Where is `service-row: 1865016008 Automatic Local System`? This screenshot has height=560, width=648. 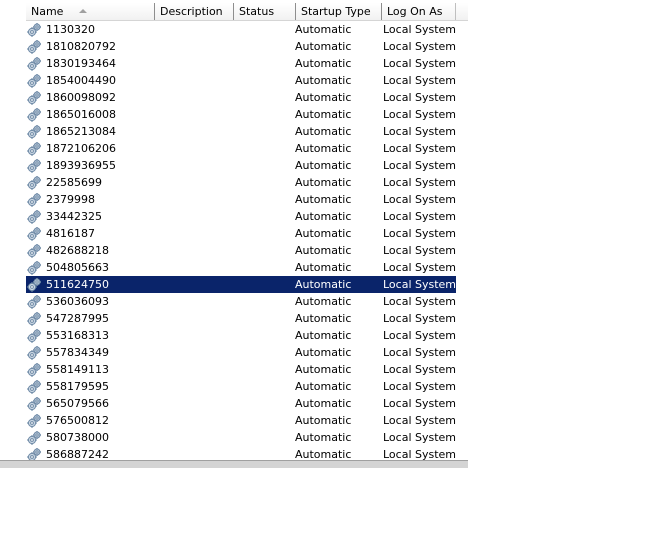 service-row: 1865016008 Automatic Local System is located at coordinates (241, 114).